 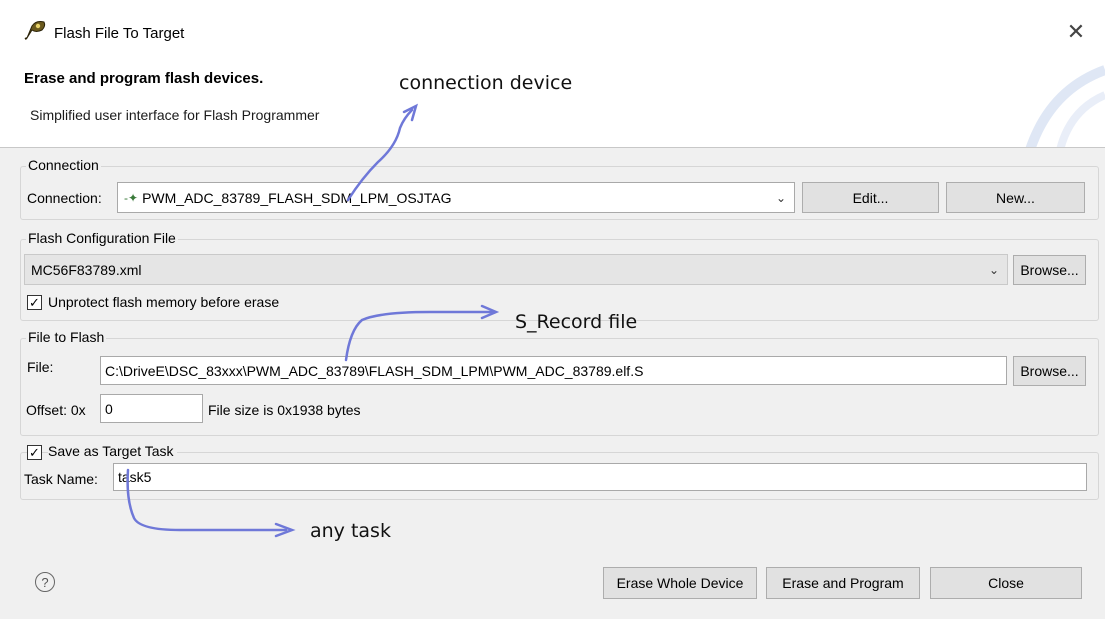 I want to click on close-icon: ✕, so click(x=1076, y=32).